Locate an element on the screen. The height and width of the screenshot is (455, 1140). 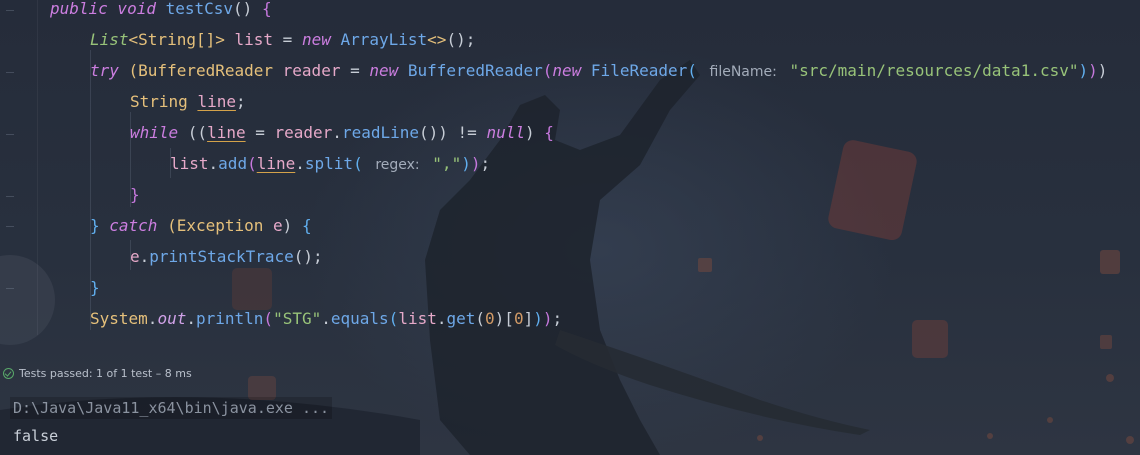
code-token: BufferedReader is located at coordinates (475, 70).